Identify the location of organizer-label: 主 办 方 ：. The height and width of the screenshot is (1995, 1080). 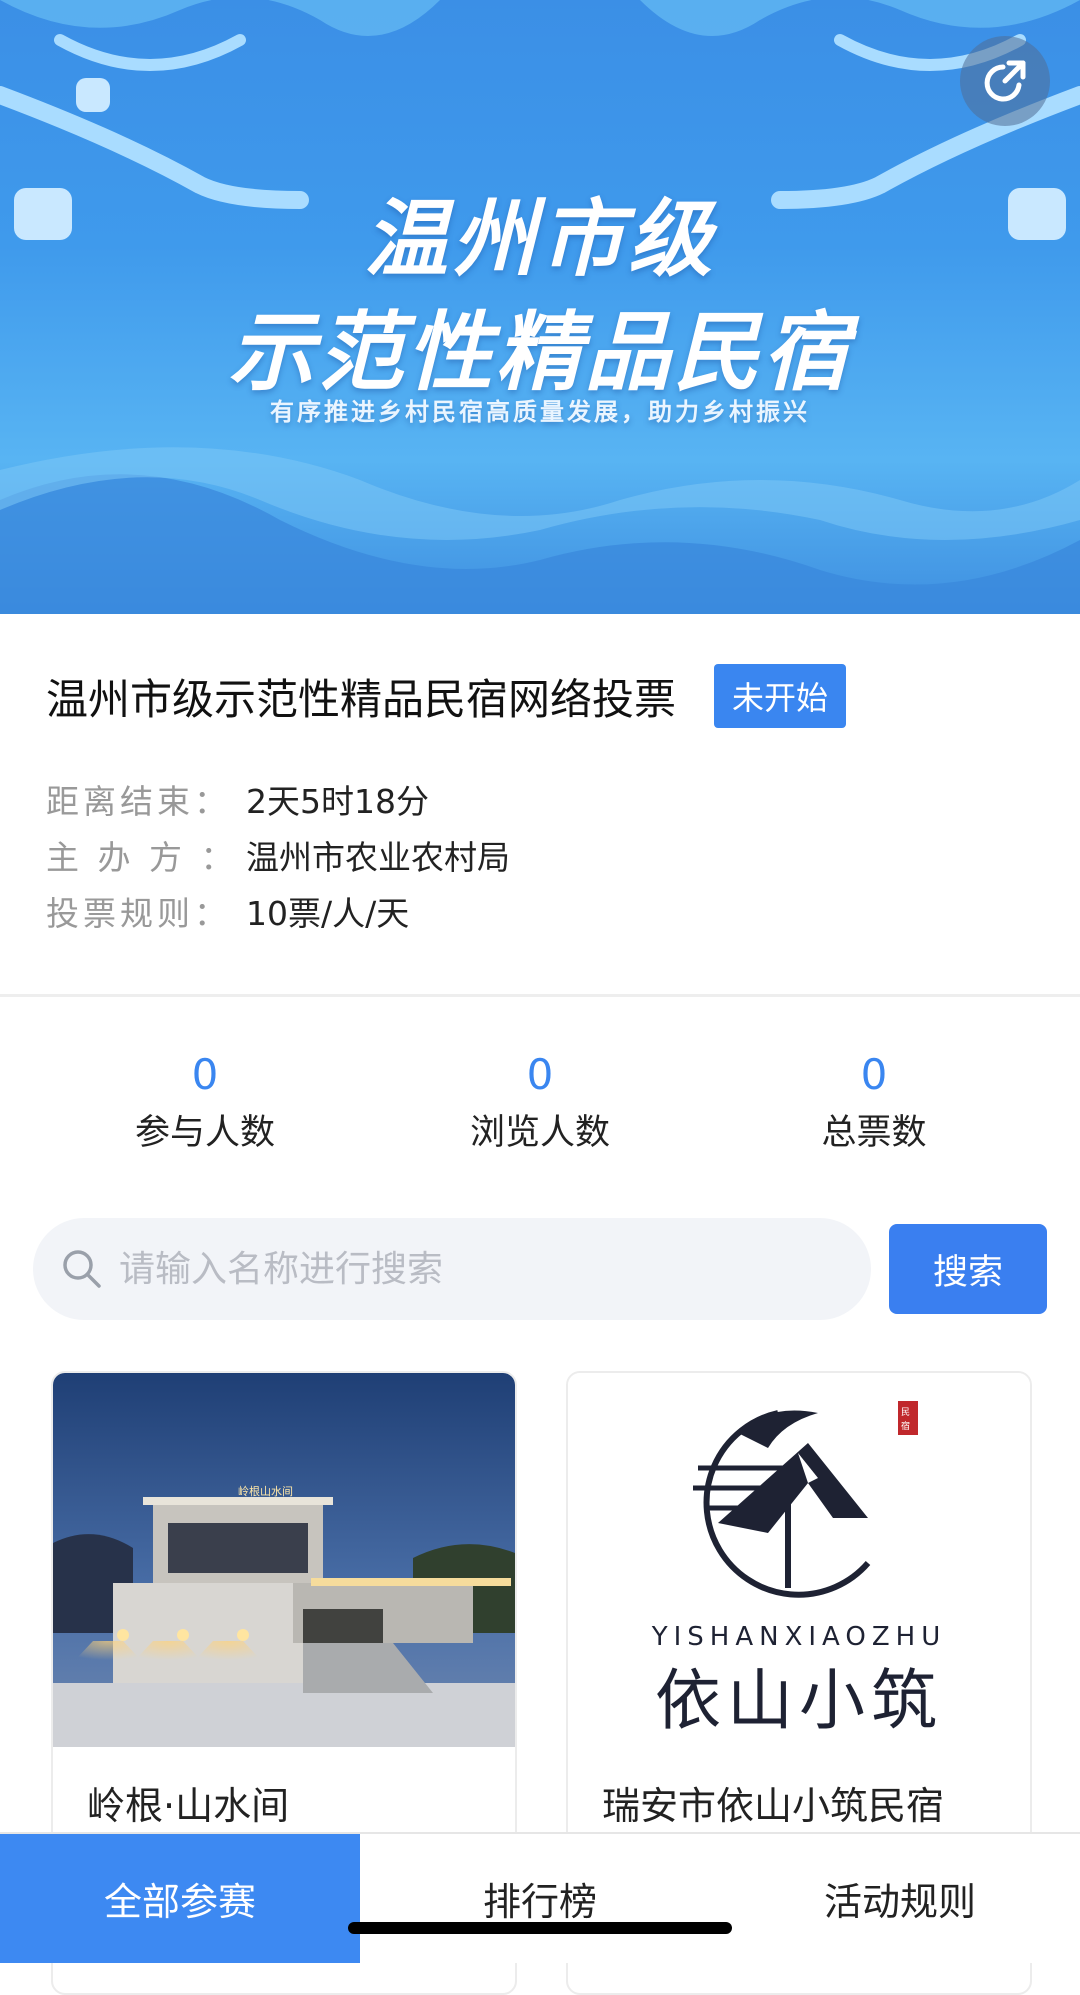
(142, 857).